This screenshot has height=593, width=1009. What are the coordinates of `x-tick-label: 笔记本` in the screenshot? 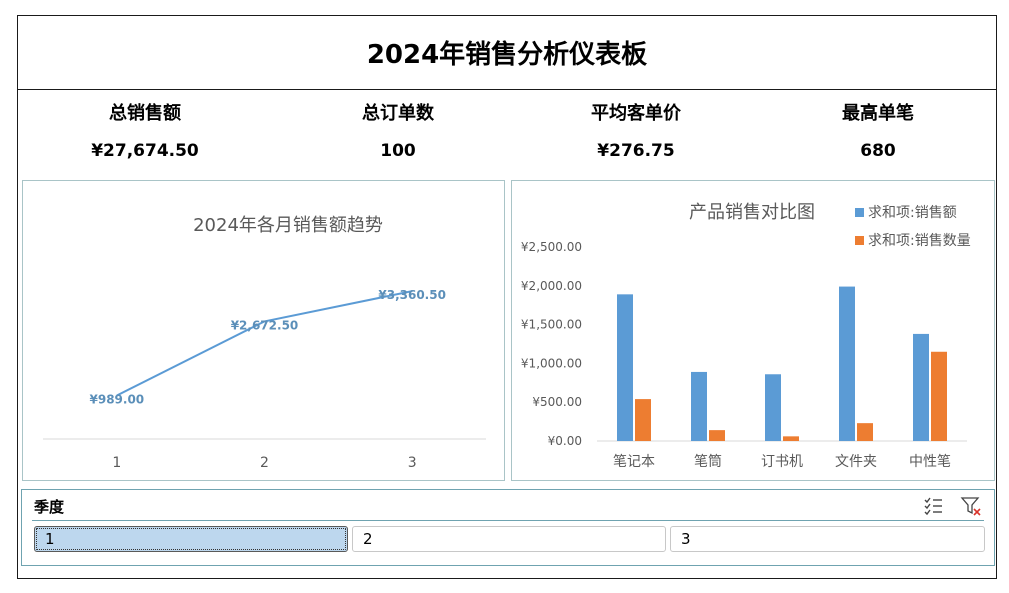 It's located at (634, 462).